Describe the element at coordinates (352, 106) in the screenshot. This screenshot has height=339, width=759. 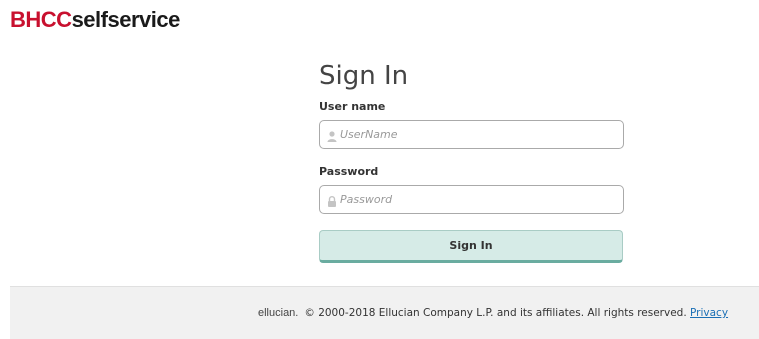
I see `username-label: User name` at that location.